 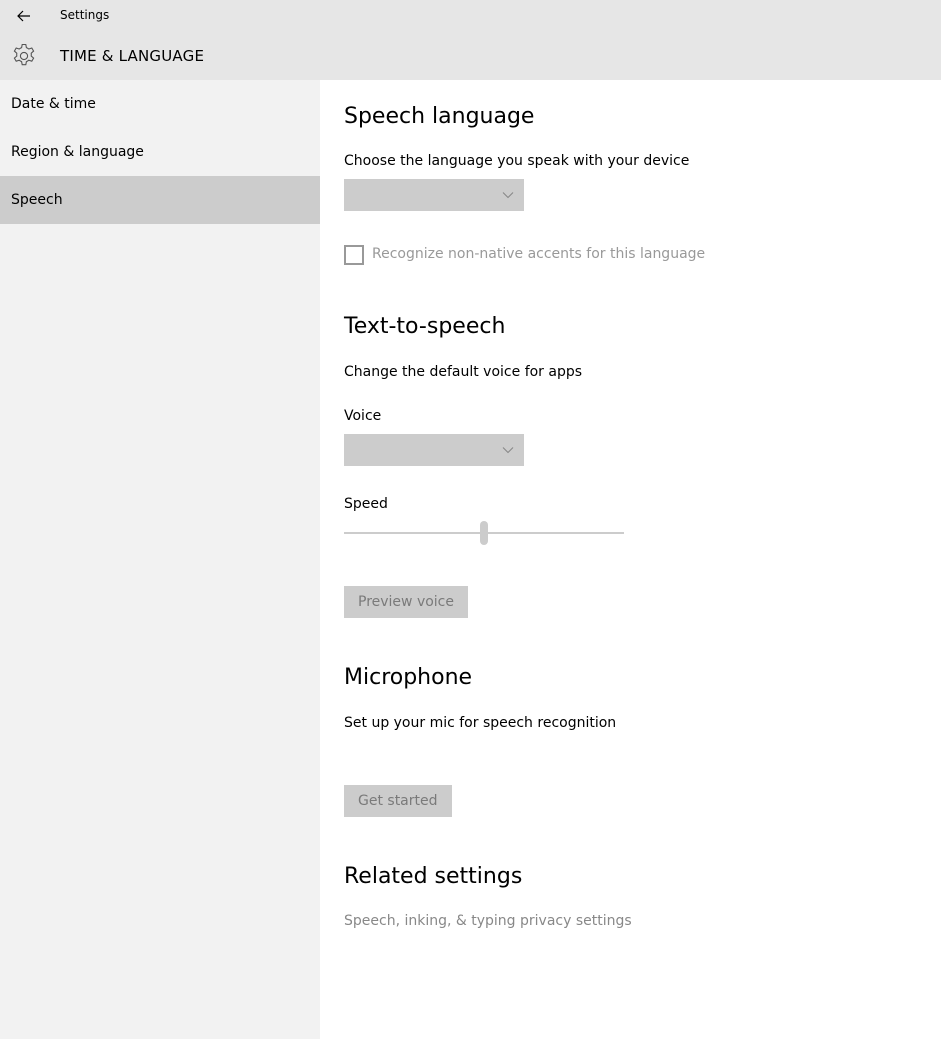 I want to click on microphone-description: Set up your mic for speech recognition, so click(x=480, y=723).